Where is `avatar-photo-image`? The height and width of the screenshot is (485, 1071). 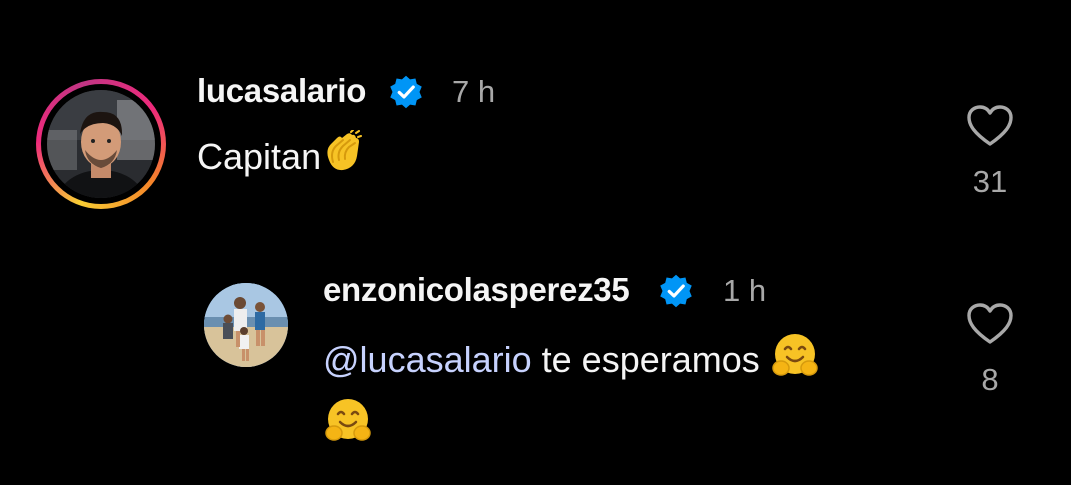
avatar-photo-image is located at coordinates (246, 325).